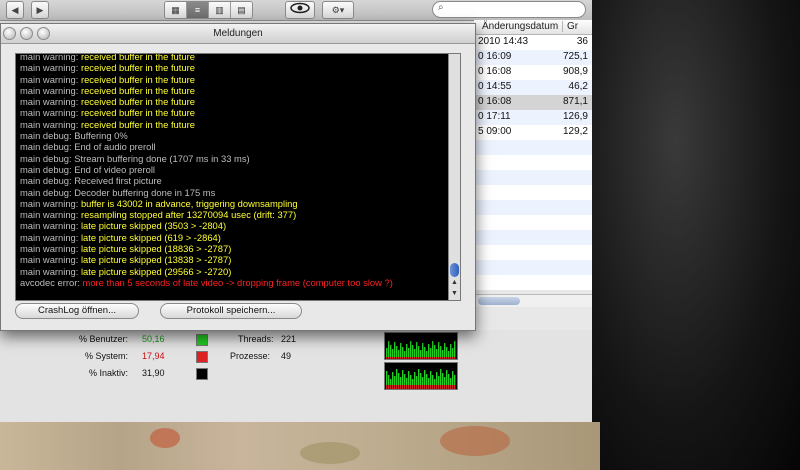  I want to click on log-line-message: late picture skipped (13838 > -2787), so click(156, 260).